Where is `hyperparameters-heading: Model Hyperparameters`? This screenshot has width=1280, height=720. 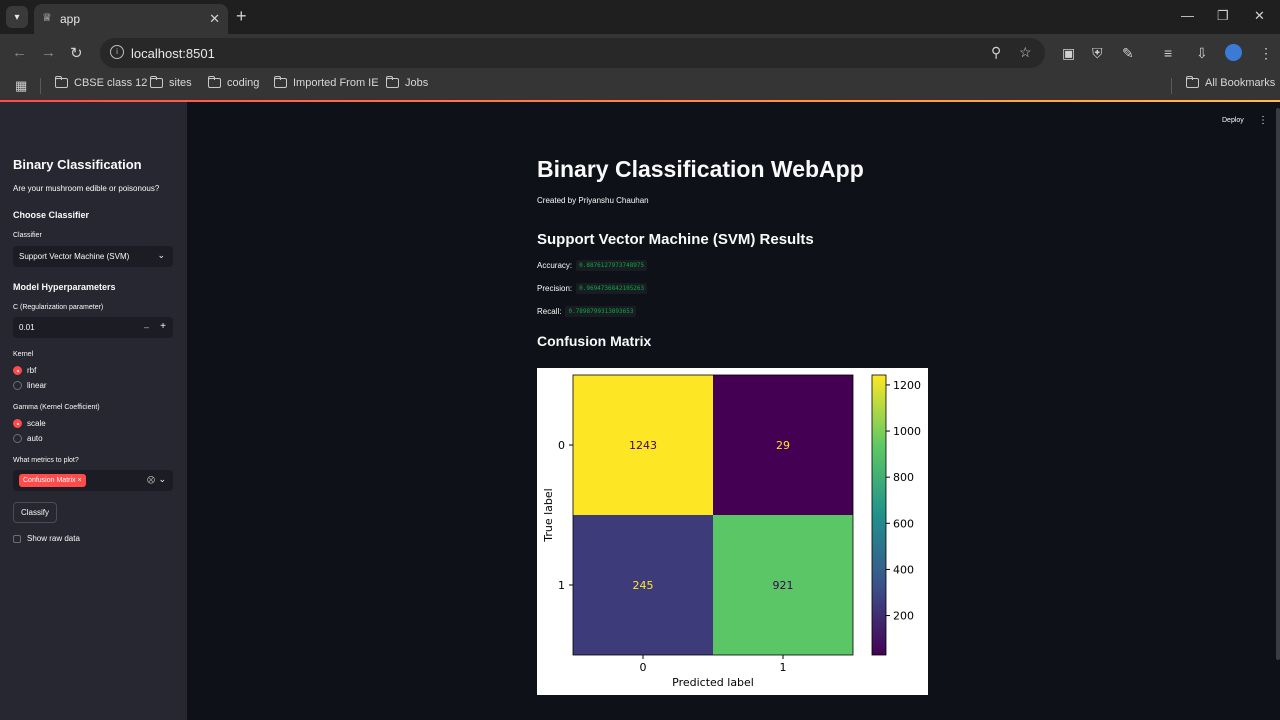 hyperparameters-heading: Model Hyperparameters is located at coordinates (64, 287).